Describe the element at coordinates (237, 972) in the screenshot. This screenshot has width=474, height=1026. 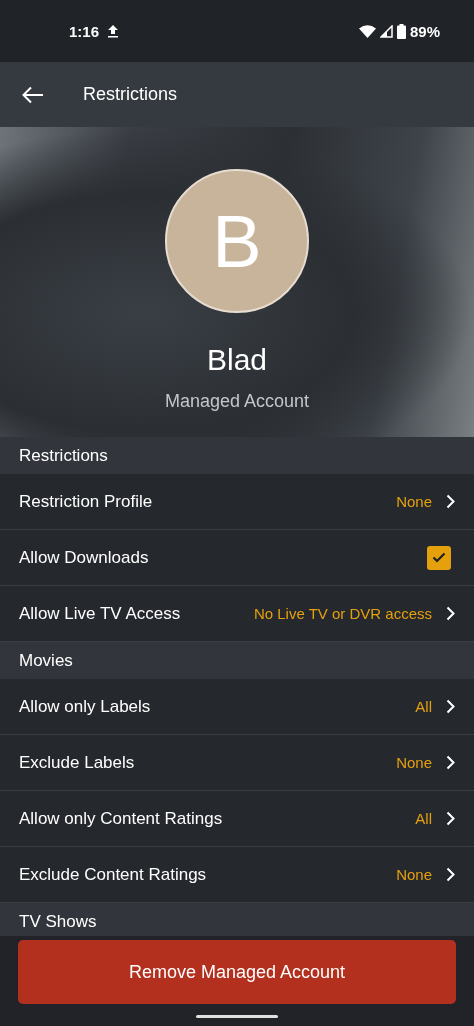
I see `remove-account-button: Remove Managed Account` at that location.